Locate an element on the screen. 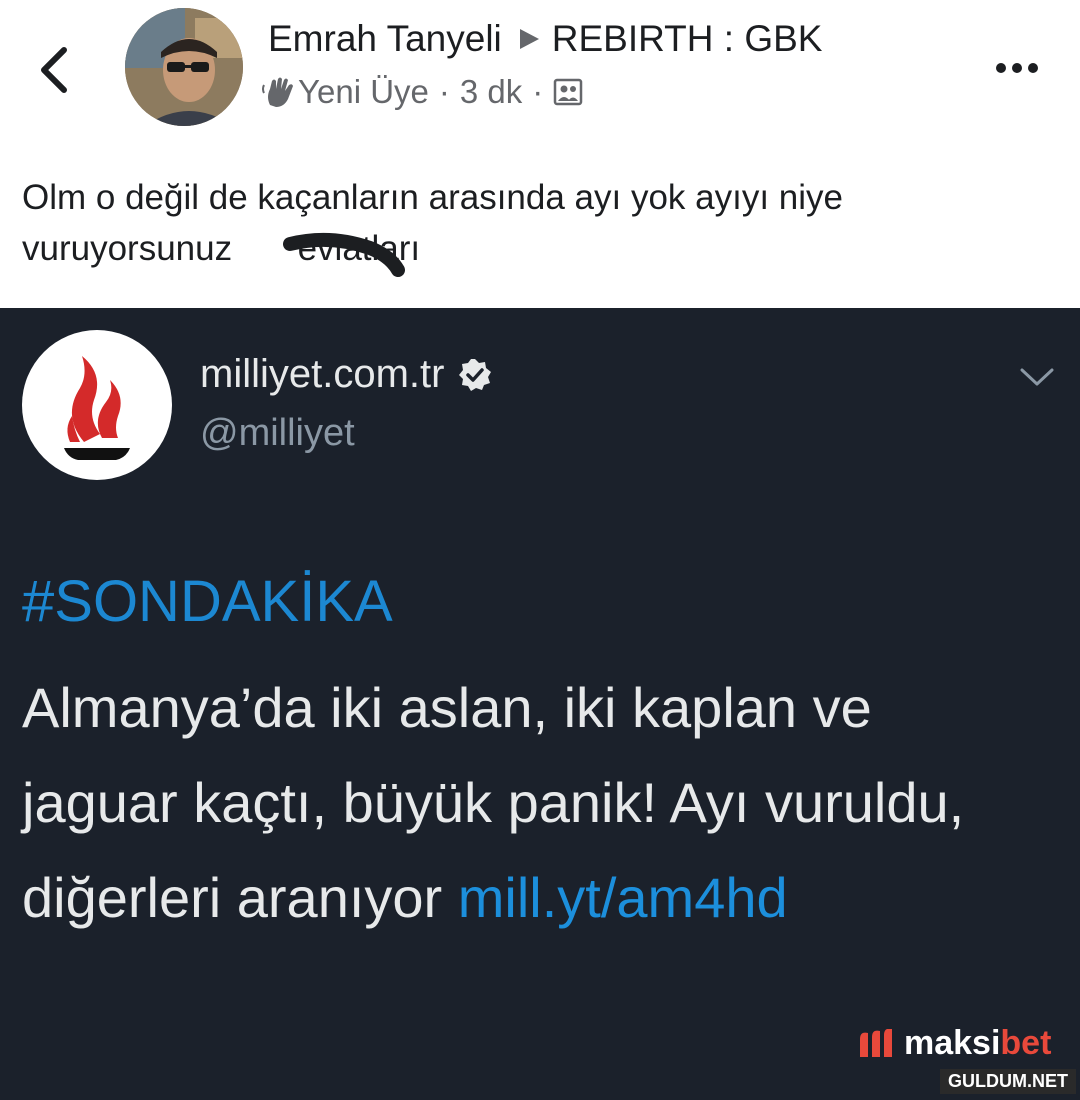 This screenshot has height=1100, width=1080. tweet-link: mill.yt/am4hd is located at coordinates (623, 897).